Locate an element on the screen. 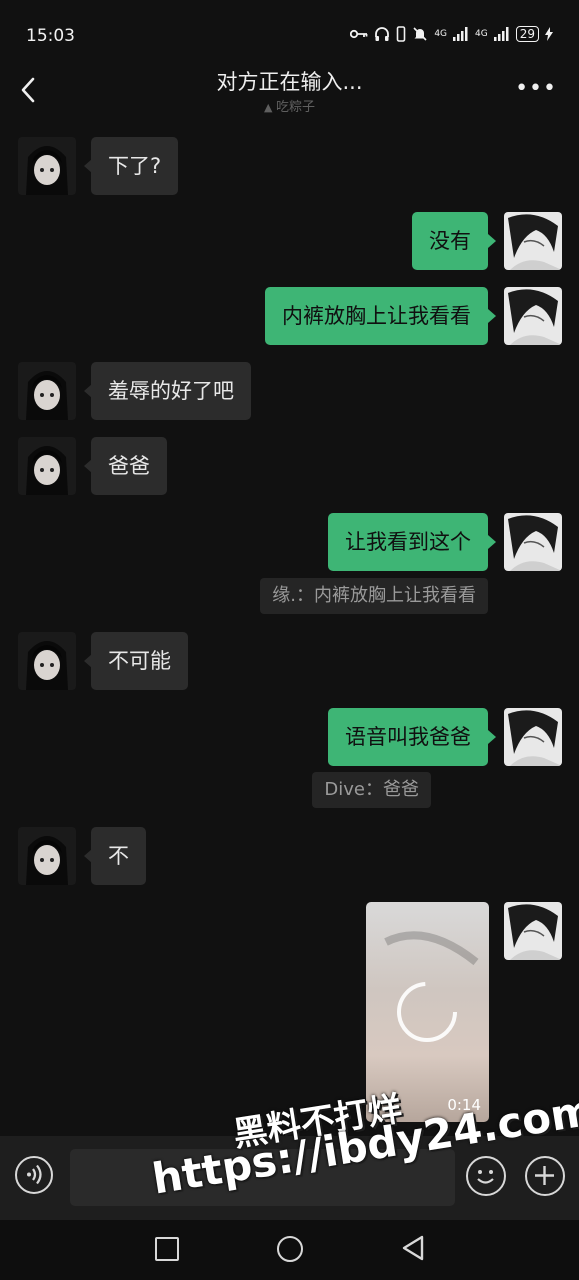 This screenshot has width=579, height=1280. more-button: ••• is located at coordinates (536, 88).